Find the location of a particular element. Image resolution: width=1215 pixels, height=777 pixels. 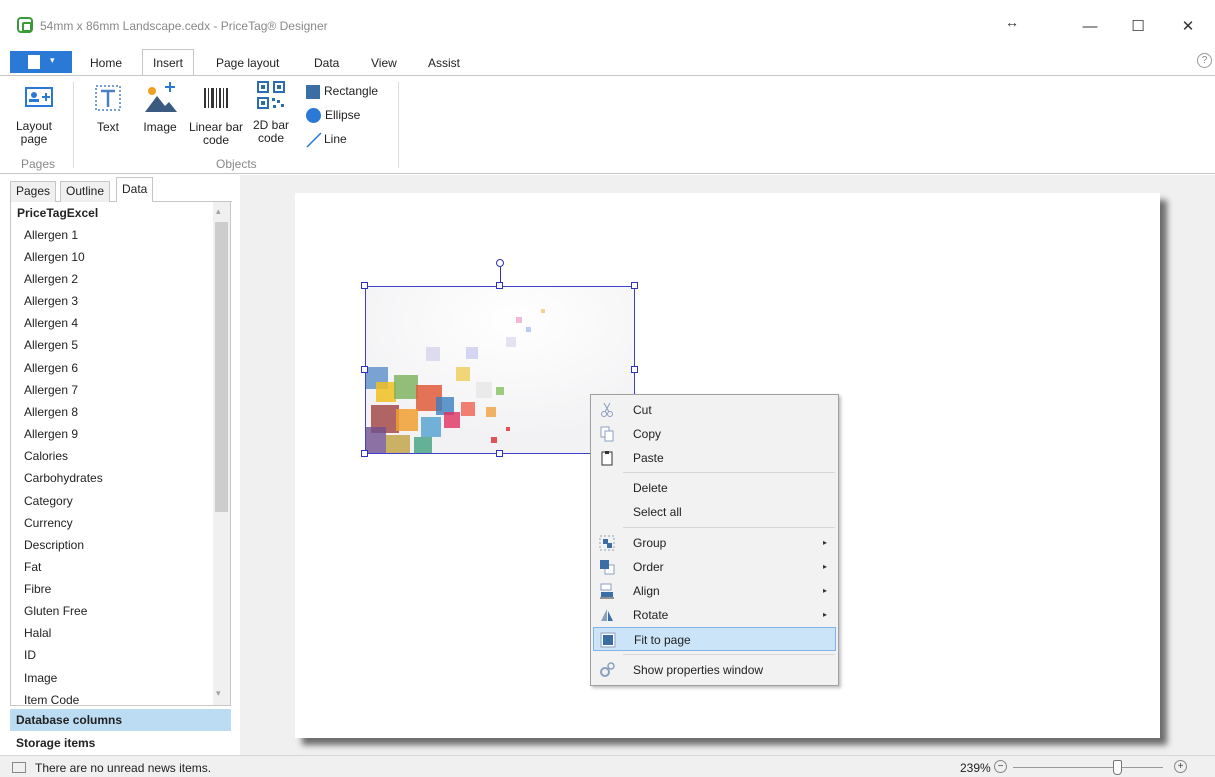

menu-item-label: Delete is located at coordinates (650, 488).